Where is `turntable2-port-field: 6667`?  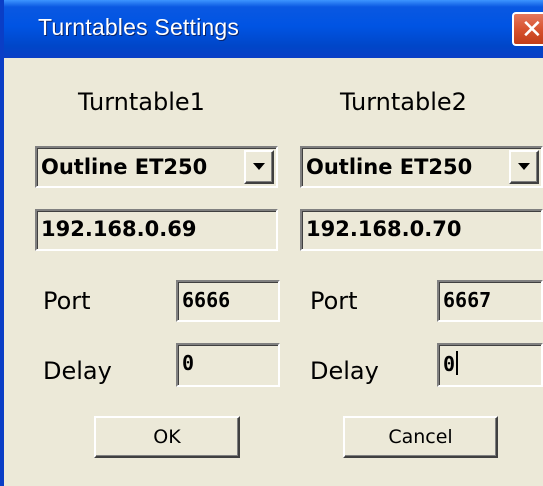 turntable2-port-field: 6667 is located at coordinates (490, 301).